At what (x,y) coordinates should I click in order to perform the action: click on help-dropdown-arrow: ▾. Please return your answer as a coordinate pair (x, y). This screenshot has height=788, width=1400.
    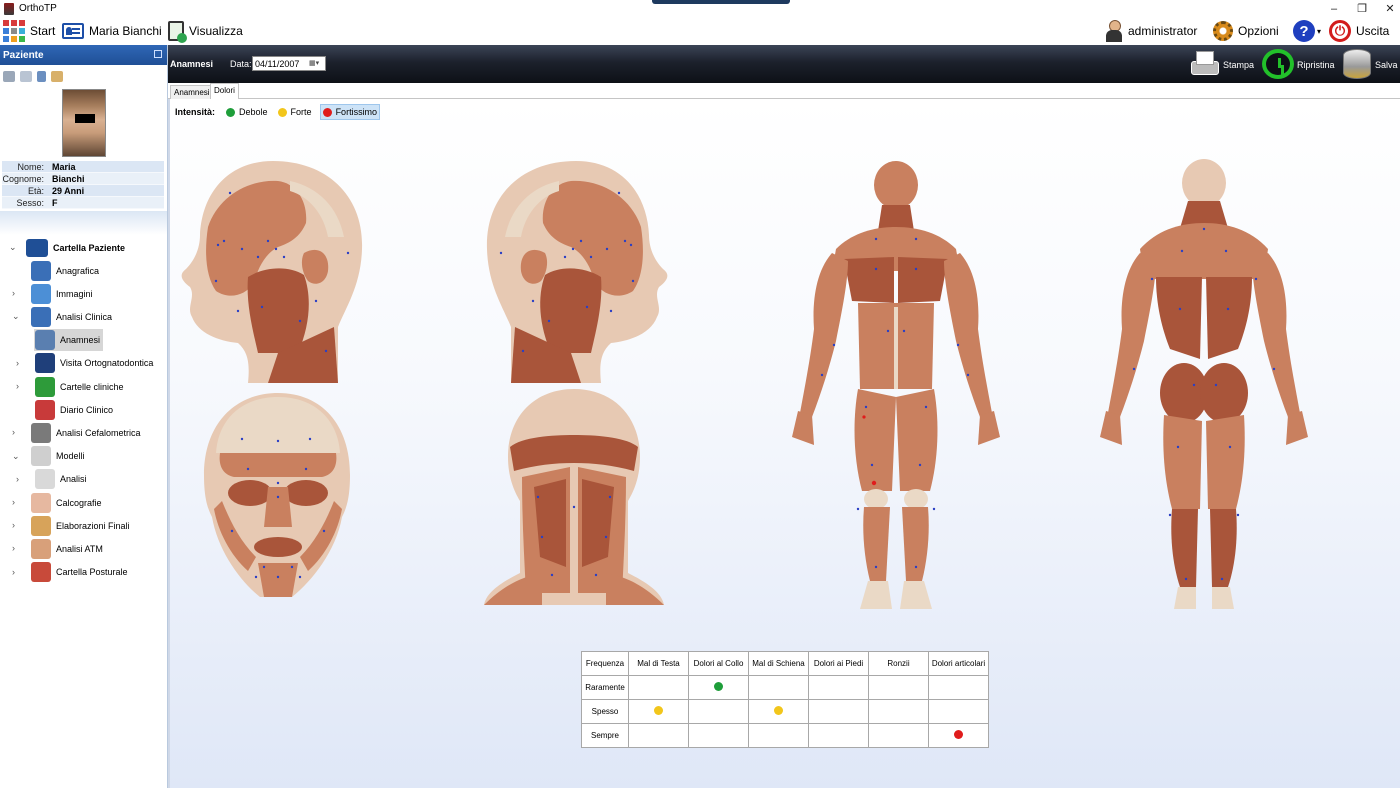
    Looking at the image, I should click on (1319, 31).